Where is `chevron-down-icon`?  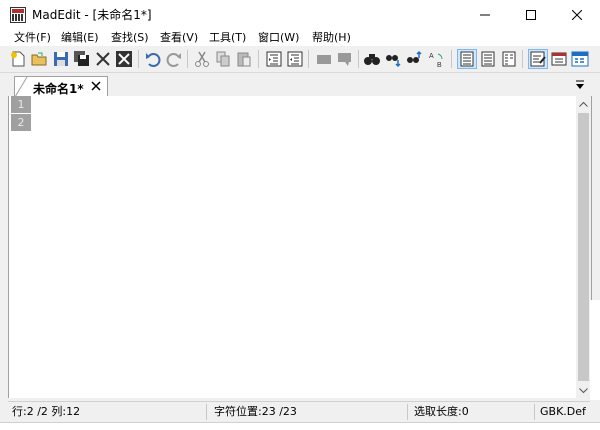 chevron-down-icon is located at coordinates (583, 390).